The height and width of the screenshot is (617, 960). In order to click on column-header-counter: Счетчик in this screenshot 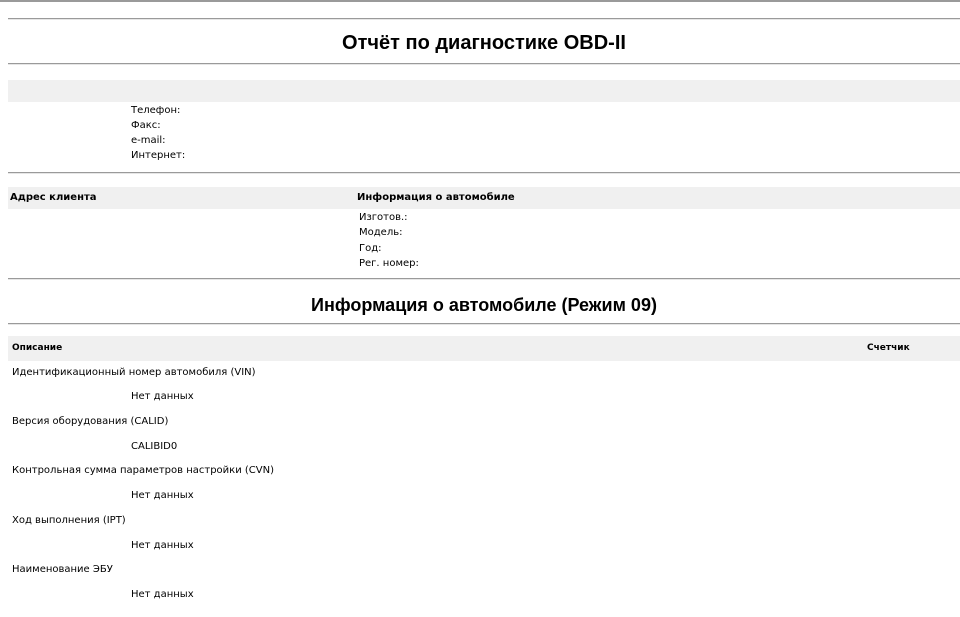, I will do `click(888, 348)`.